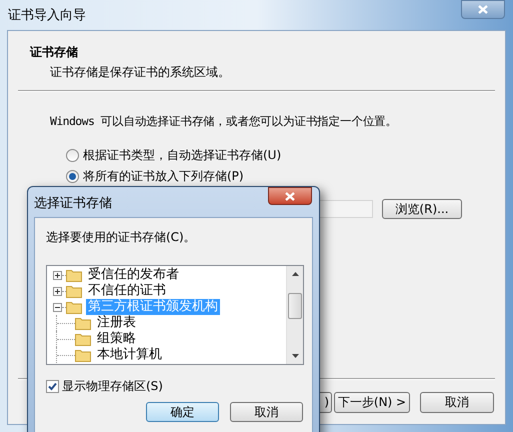 This screenshot has height=432, width=513. I want to click on scroll-down-icon, so click(295, 356).